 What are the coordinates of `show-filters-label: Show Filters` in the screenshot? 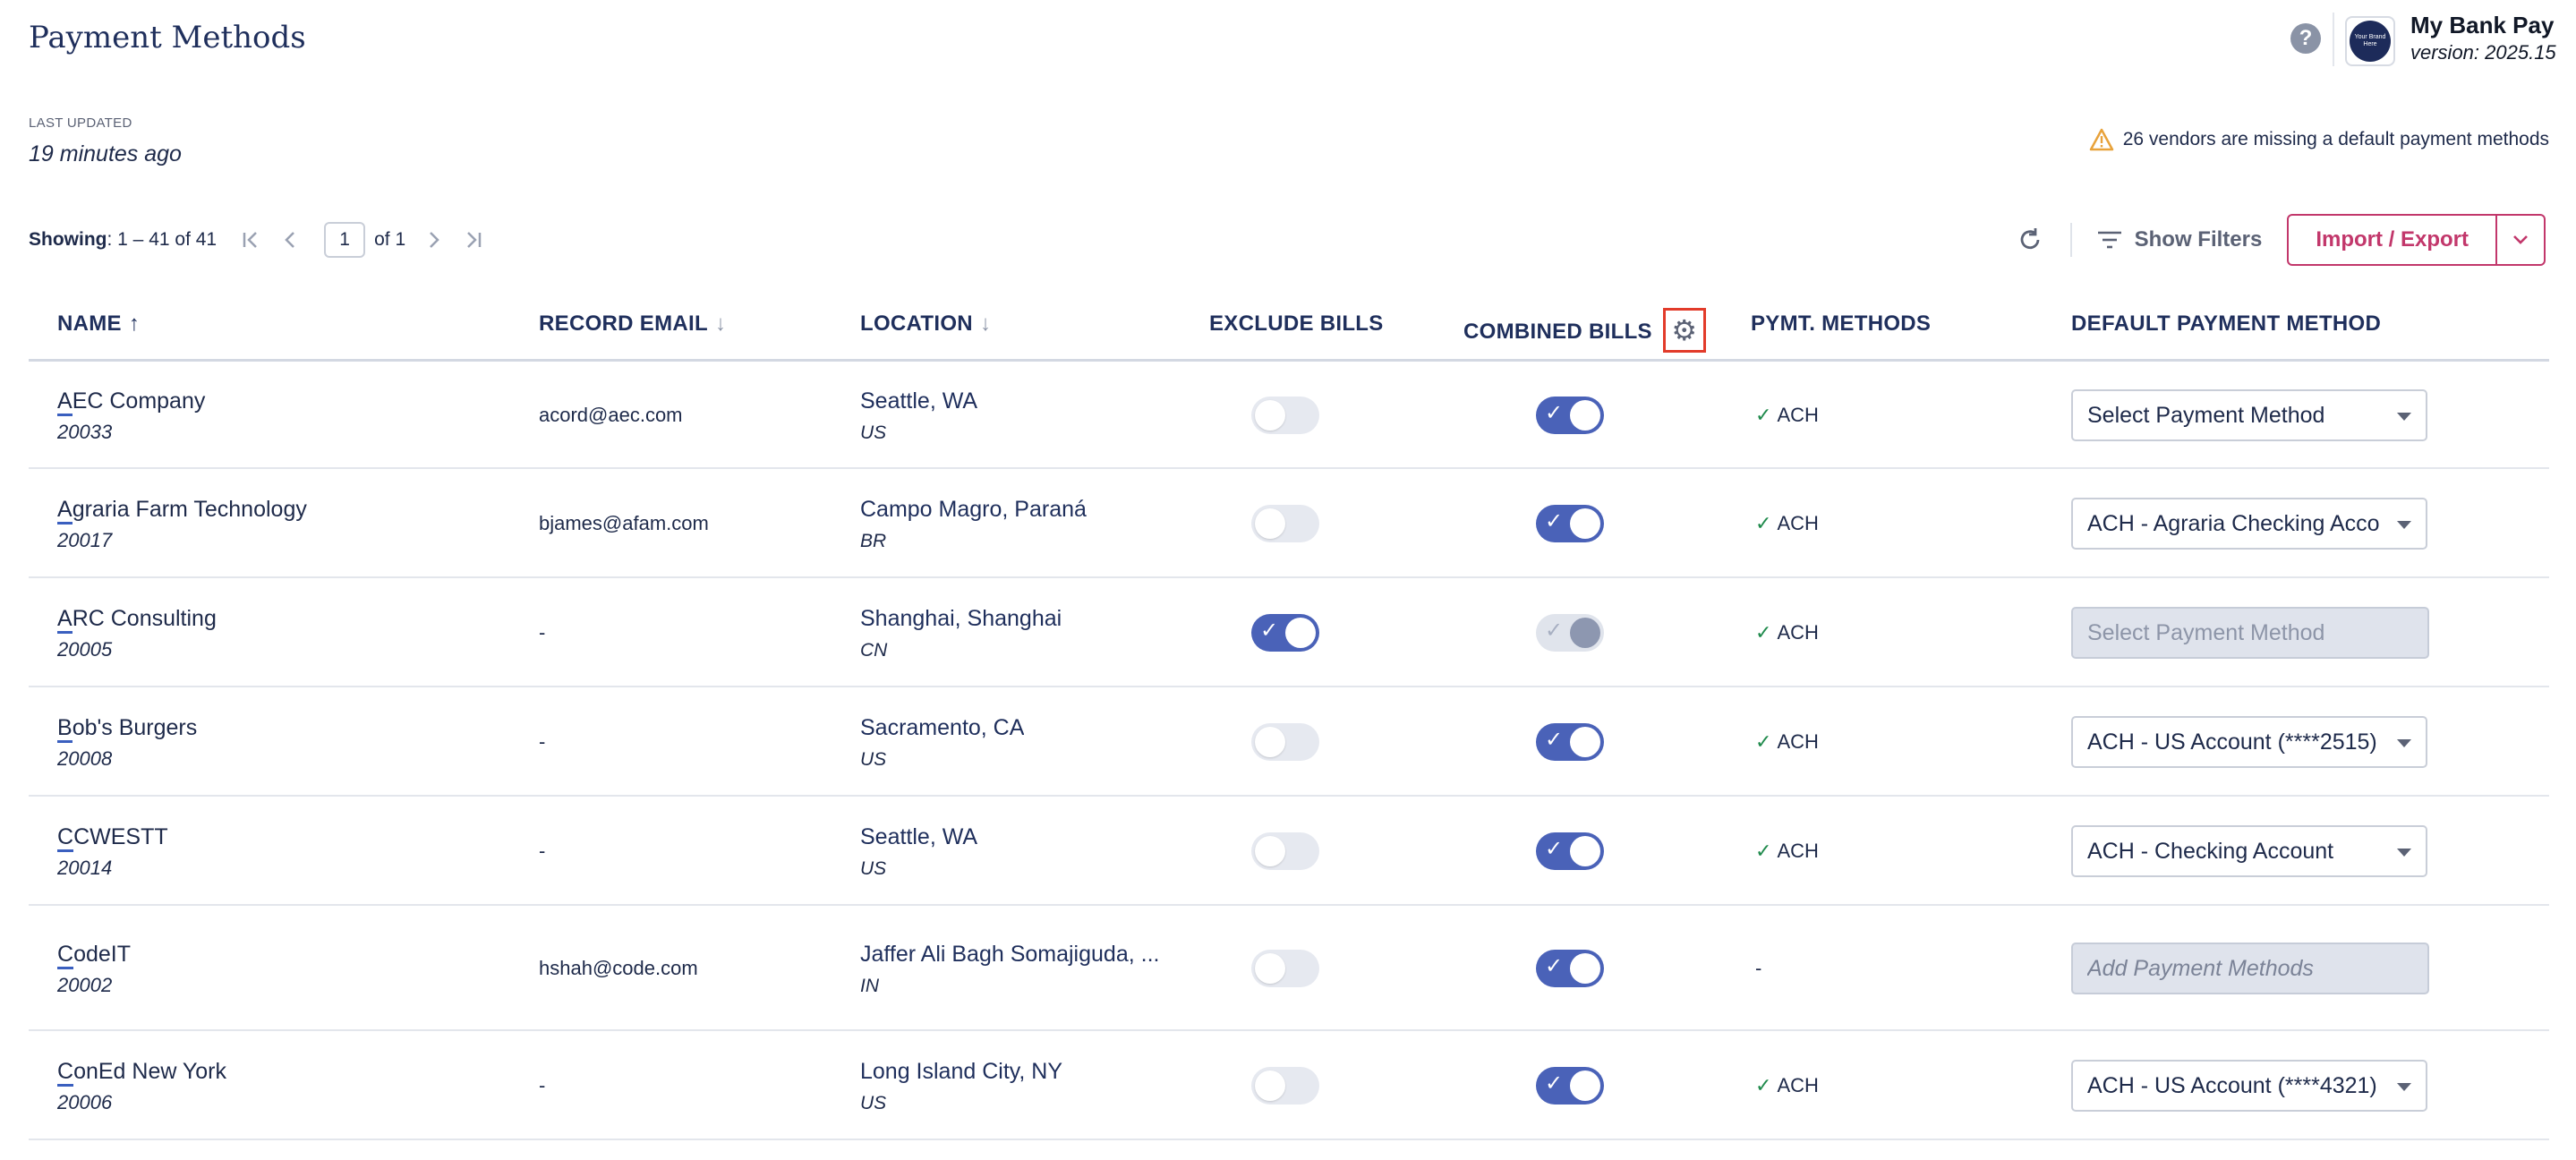 It's located at (2198, 239).